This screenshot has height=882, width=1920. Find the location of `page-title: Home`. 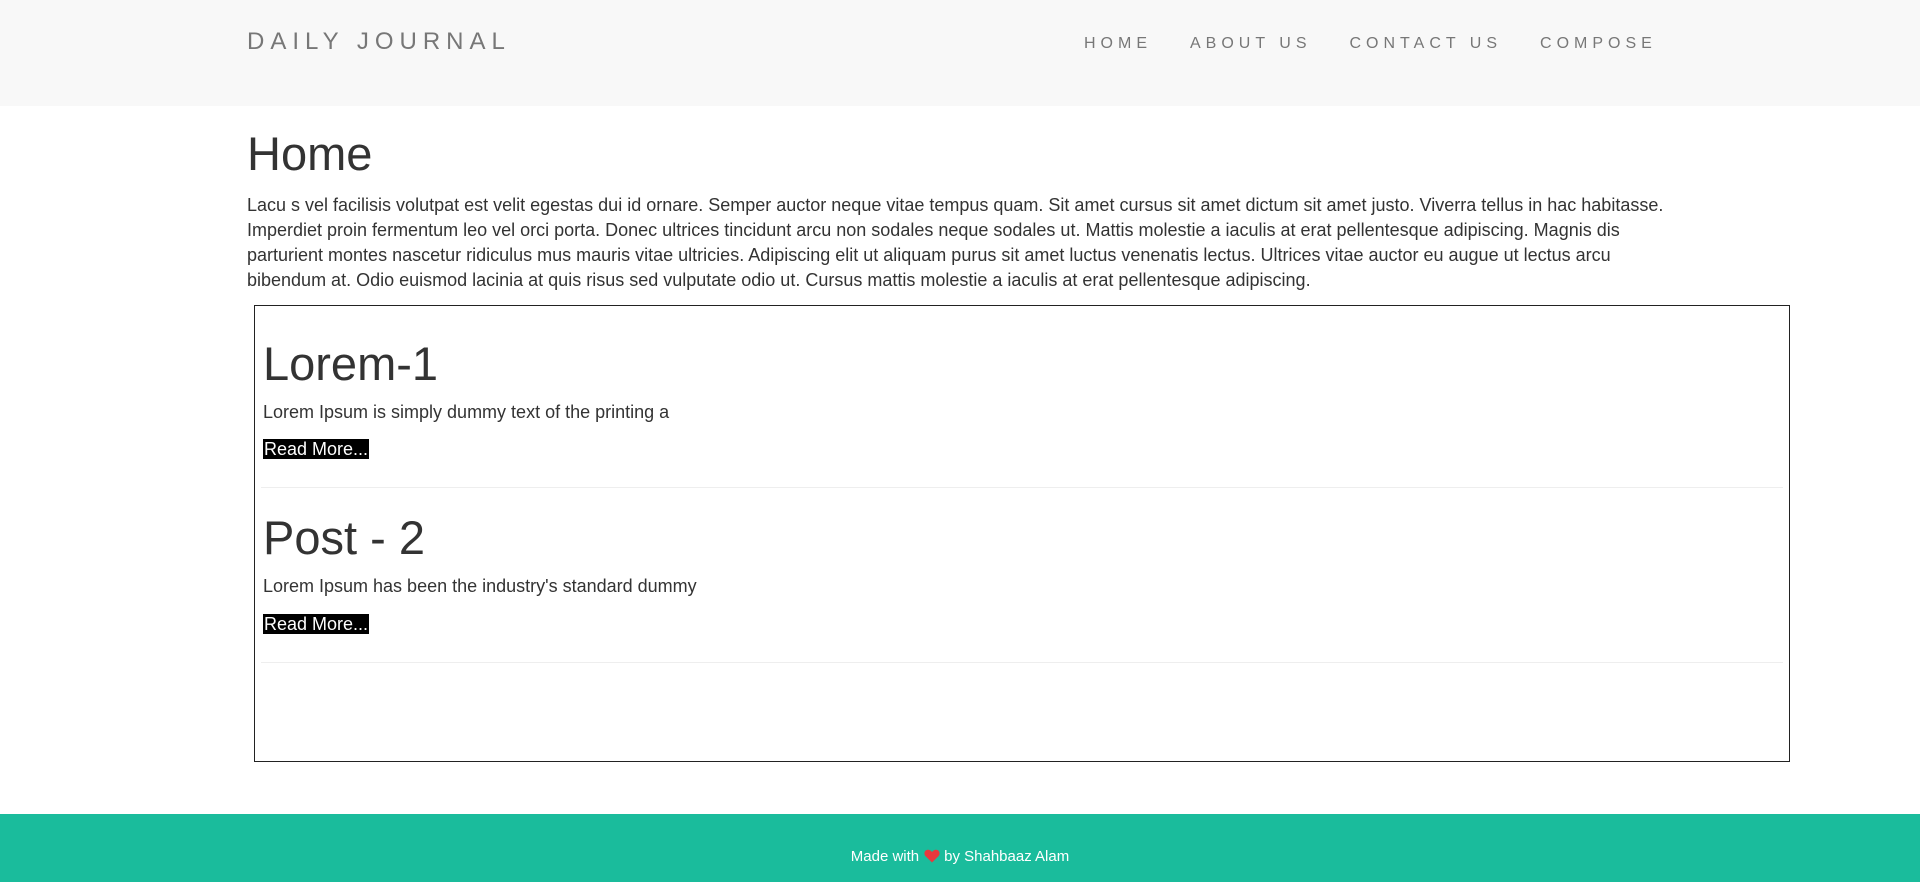

page-title: Home is located at coordinates (310, 153).